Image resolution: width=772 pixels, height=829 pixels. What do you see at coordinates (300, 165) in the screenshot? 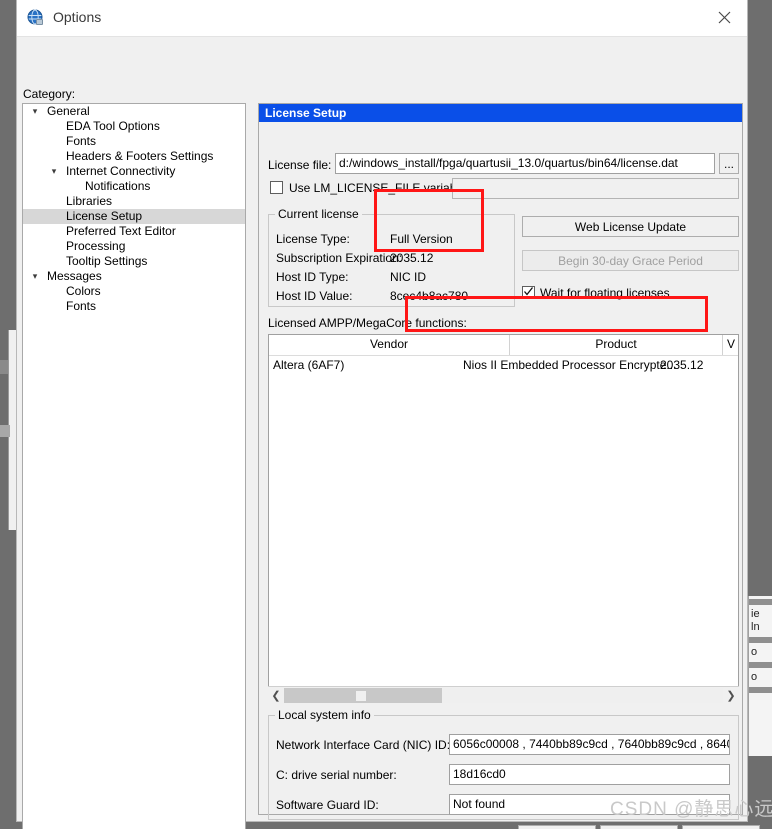
I see `license-file-label: License file:` at bounding box center [300, 165].